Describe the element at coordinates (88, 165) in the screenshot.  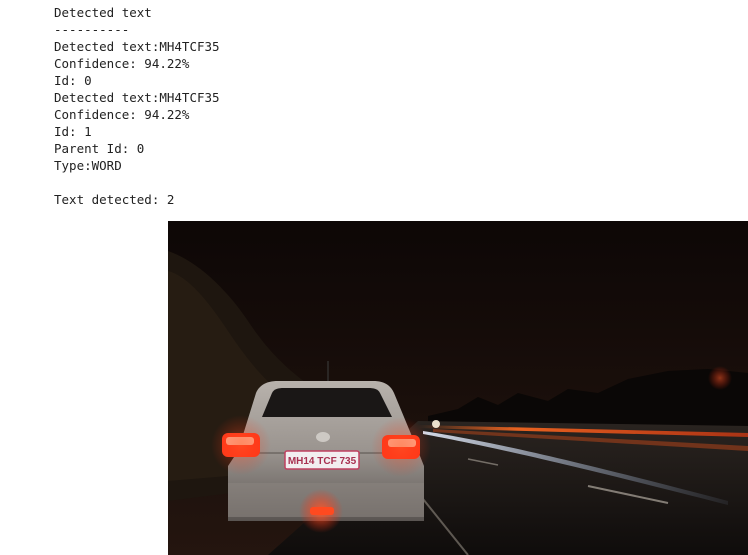
I see `output-line: Type:WORD` at that location.